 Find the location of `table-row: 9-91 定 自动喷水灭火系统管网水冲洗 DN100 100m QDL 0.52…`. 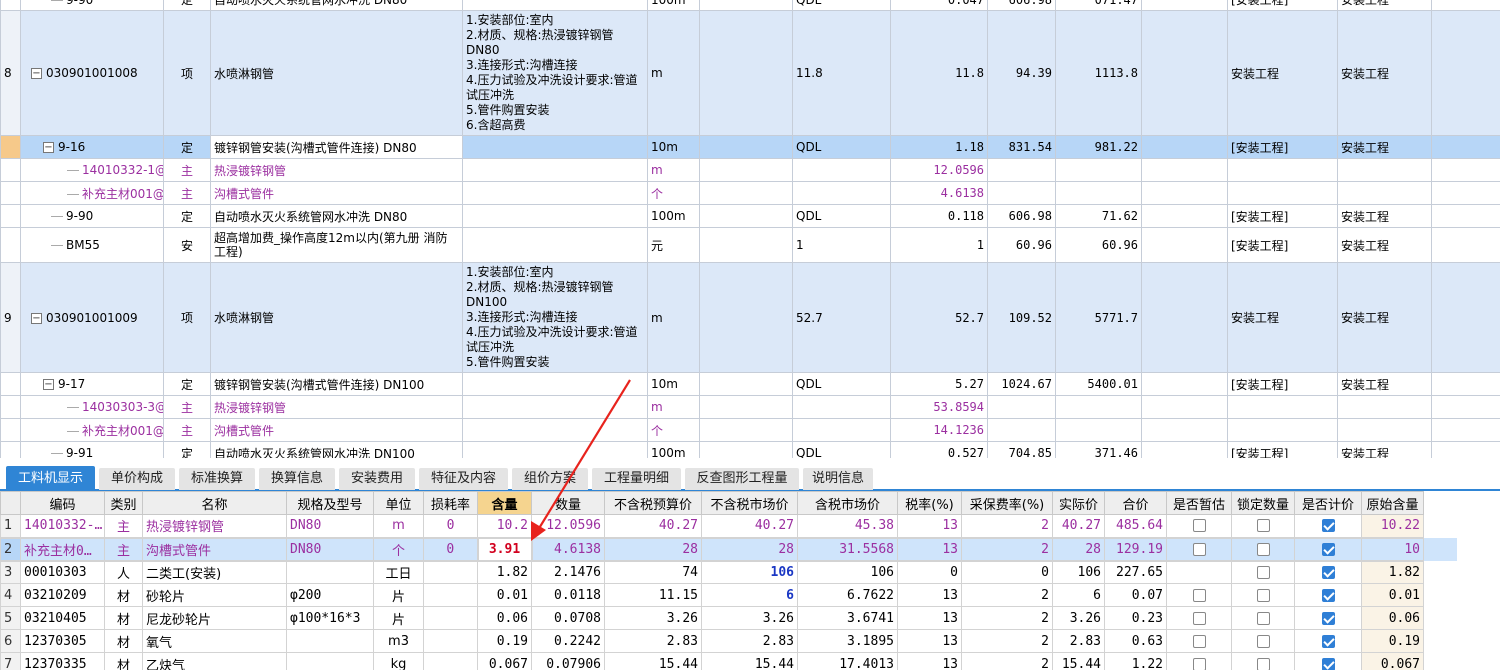

table-row: 9-91 定 自动喷水灭火系统管网水冲洗 DN100 100m QDL 0.52… is located at coordinates (750, 449).